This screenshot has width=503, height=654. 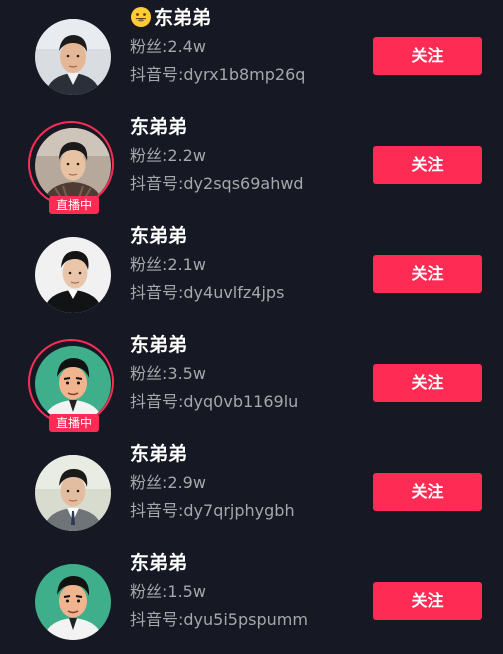 I want to click on douyin-id: 抖音号:dy7qrjphygbh, so click(x=212, y=510).